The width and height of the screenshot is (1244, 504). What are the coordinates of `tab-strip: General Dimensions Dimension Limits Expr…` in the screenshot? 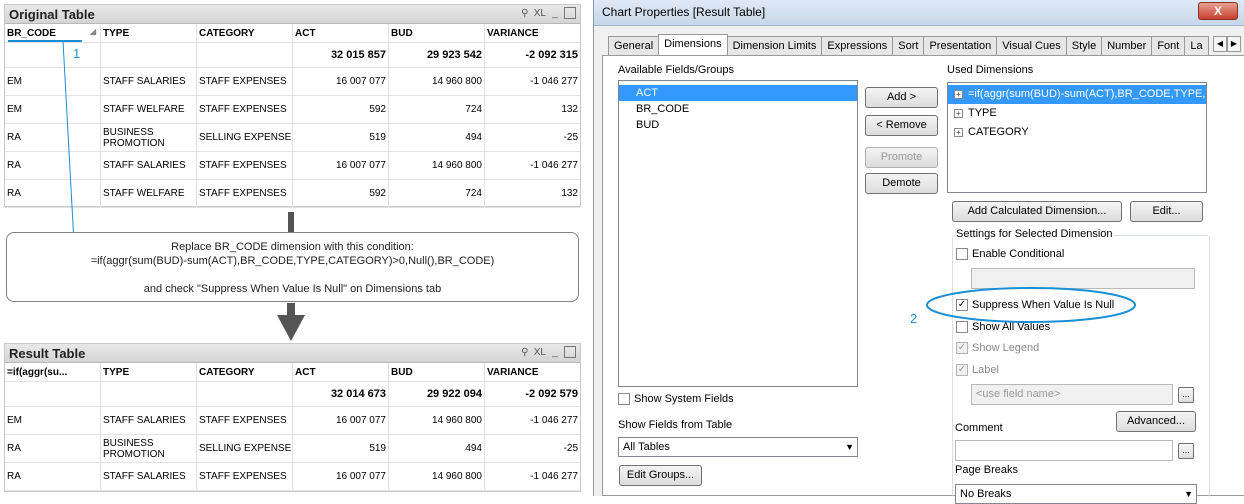 It's located at (908, 44).